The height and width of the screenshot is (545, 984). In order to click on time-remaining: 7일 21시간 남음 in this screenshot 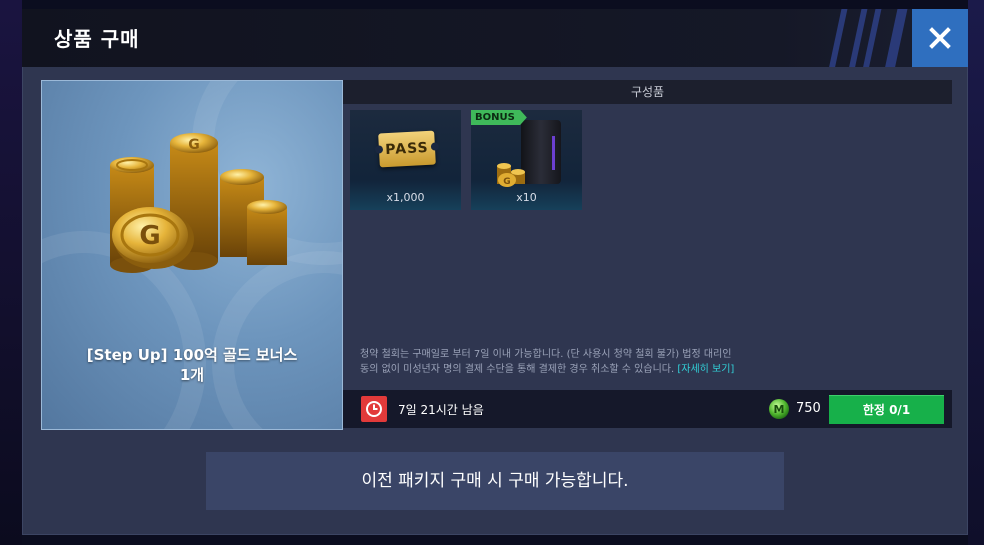, I will do `click(441, 410)`.